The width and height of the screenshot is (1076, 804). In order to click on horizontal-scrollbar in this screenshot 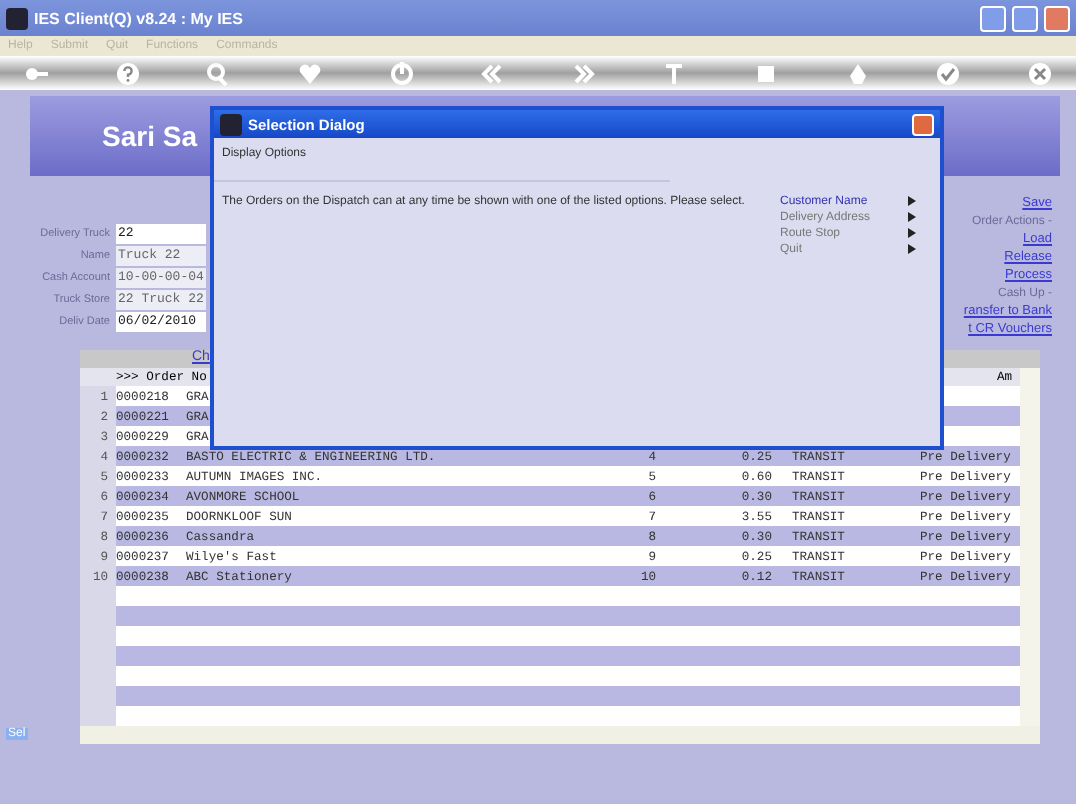, I will do `click(560, 735)`.